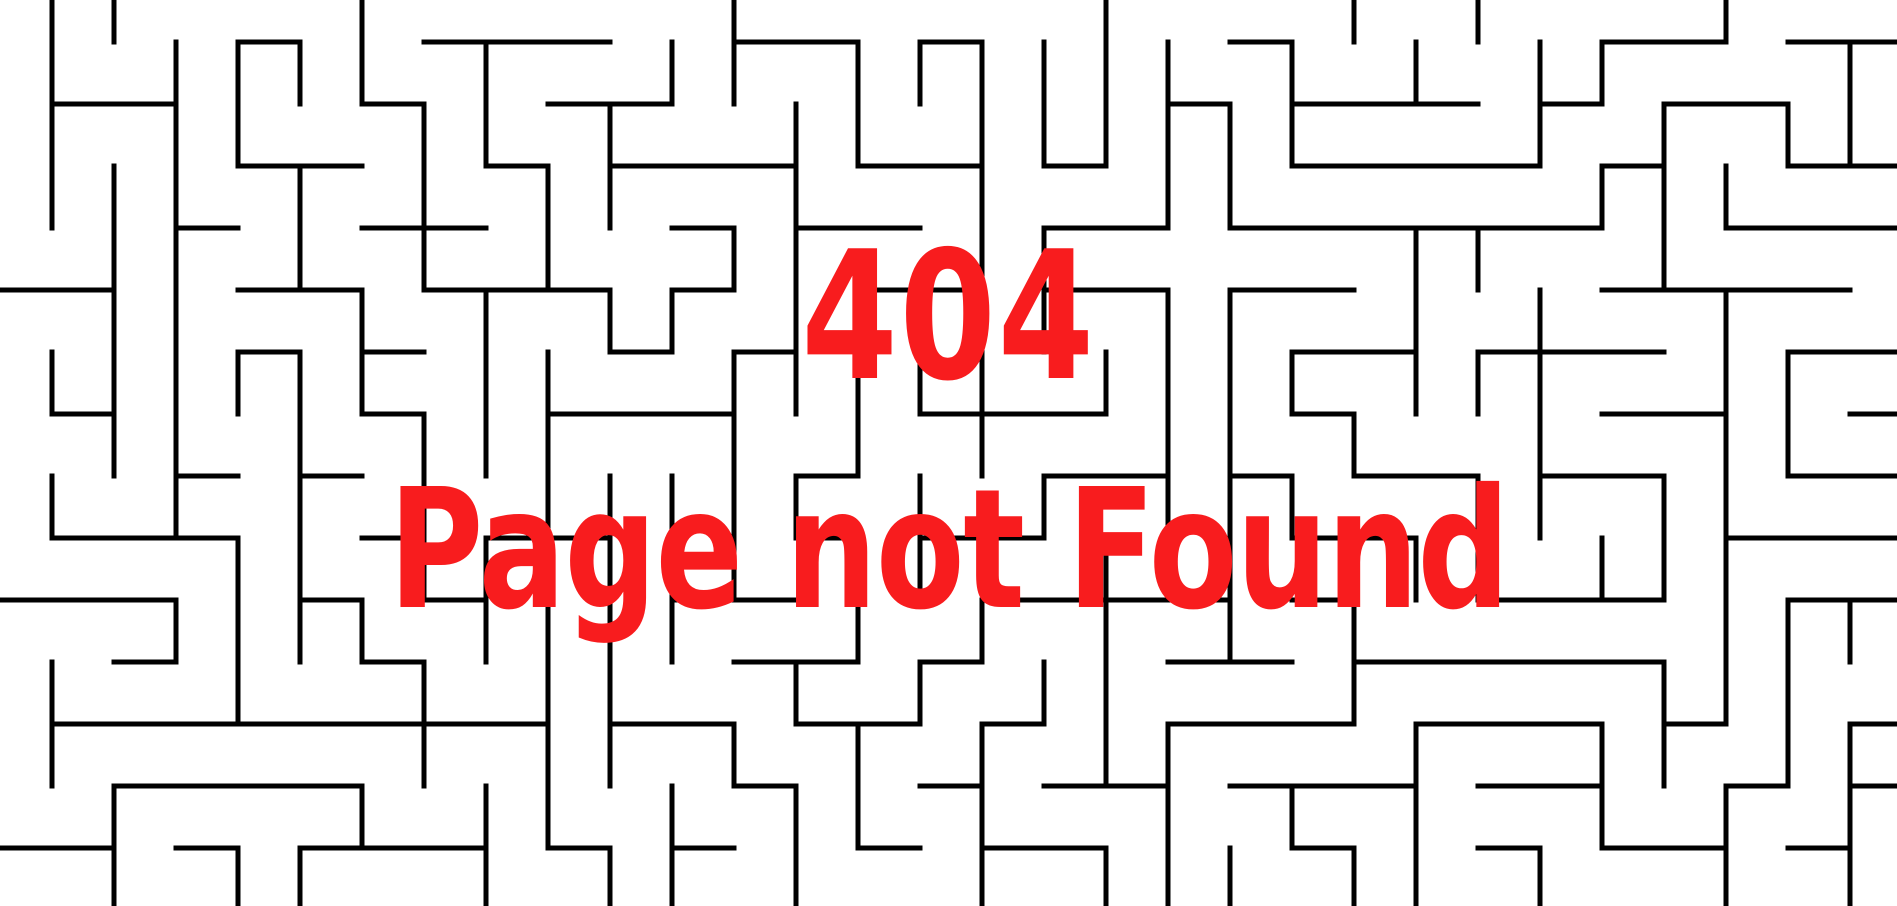  What do you see at coordinates (948, 316) in the screenshot?
I see `error-code: 404` at bounding box center [948, 316].